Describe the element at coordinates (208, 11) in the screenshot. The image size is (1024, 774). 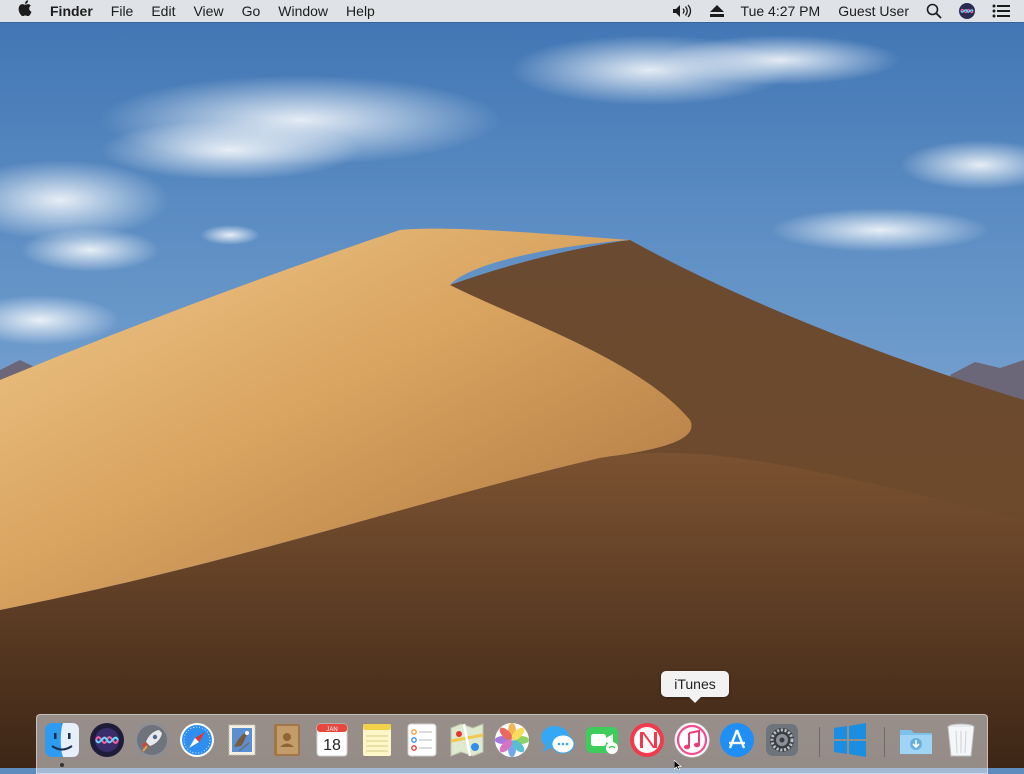
I see `menu-view: View` at that location.